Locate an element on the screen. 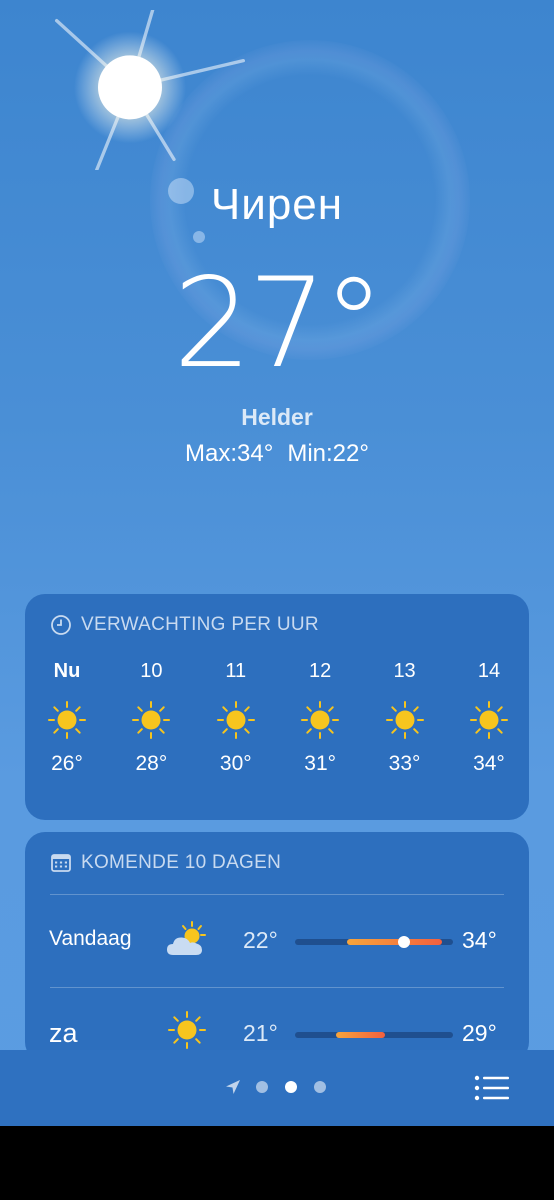 This screenshot has width=554, height=1200. hourly-header-label: VERWACHTING PER UUR is located at coordinates (200, 624).